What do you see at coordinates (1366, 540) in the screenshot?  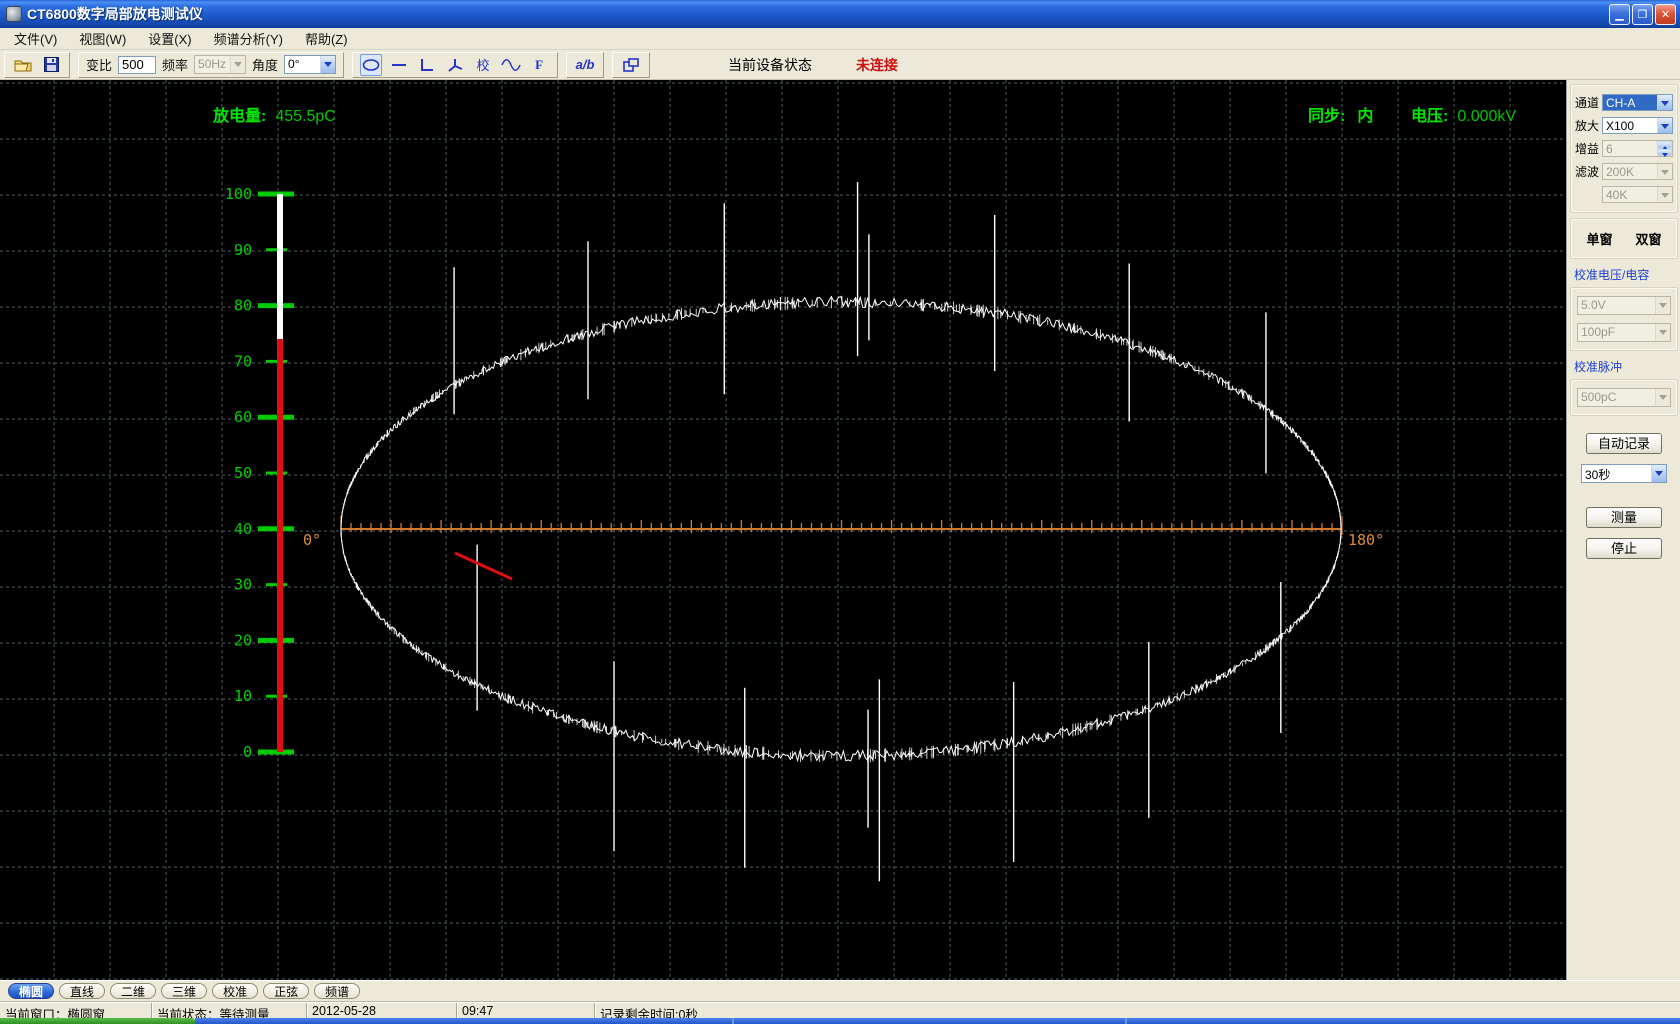 I see `svg-text: 180°` at bounding box center [1366, 540].